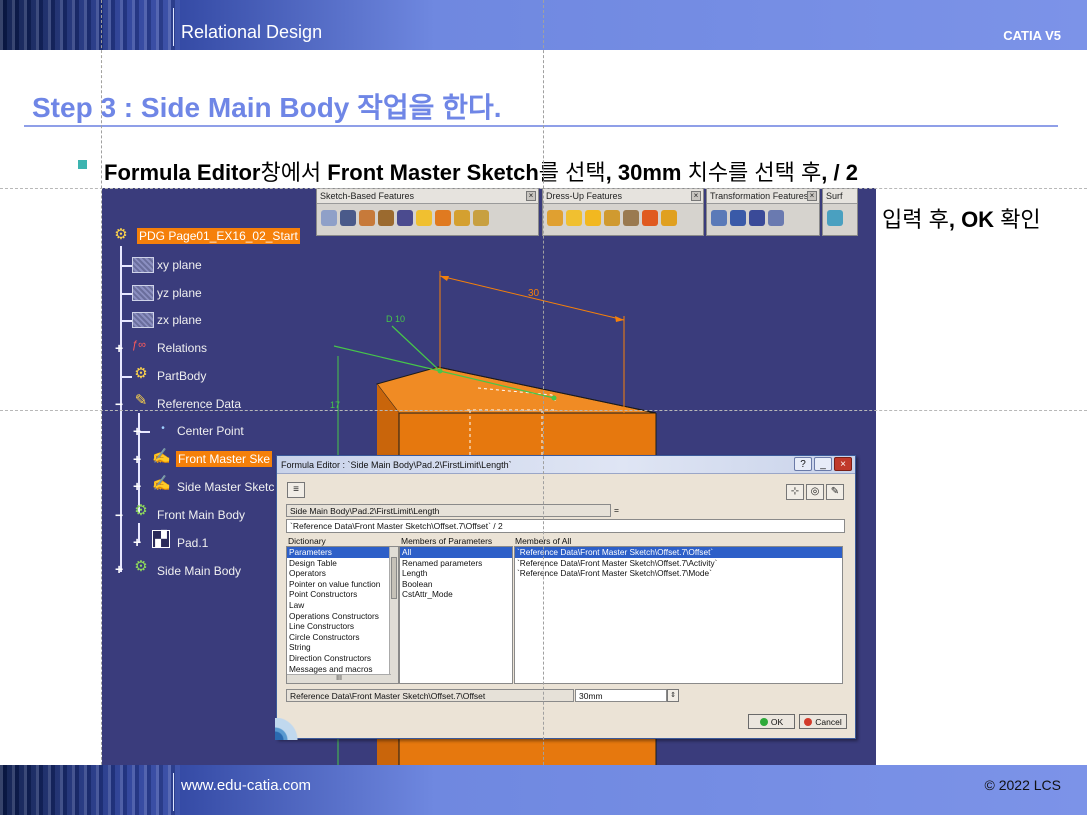 Image resolution: width=1087 pixels, height=815 pixels. I want to click on shell-icon, so click(612, 218).